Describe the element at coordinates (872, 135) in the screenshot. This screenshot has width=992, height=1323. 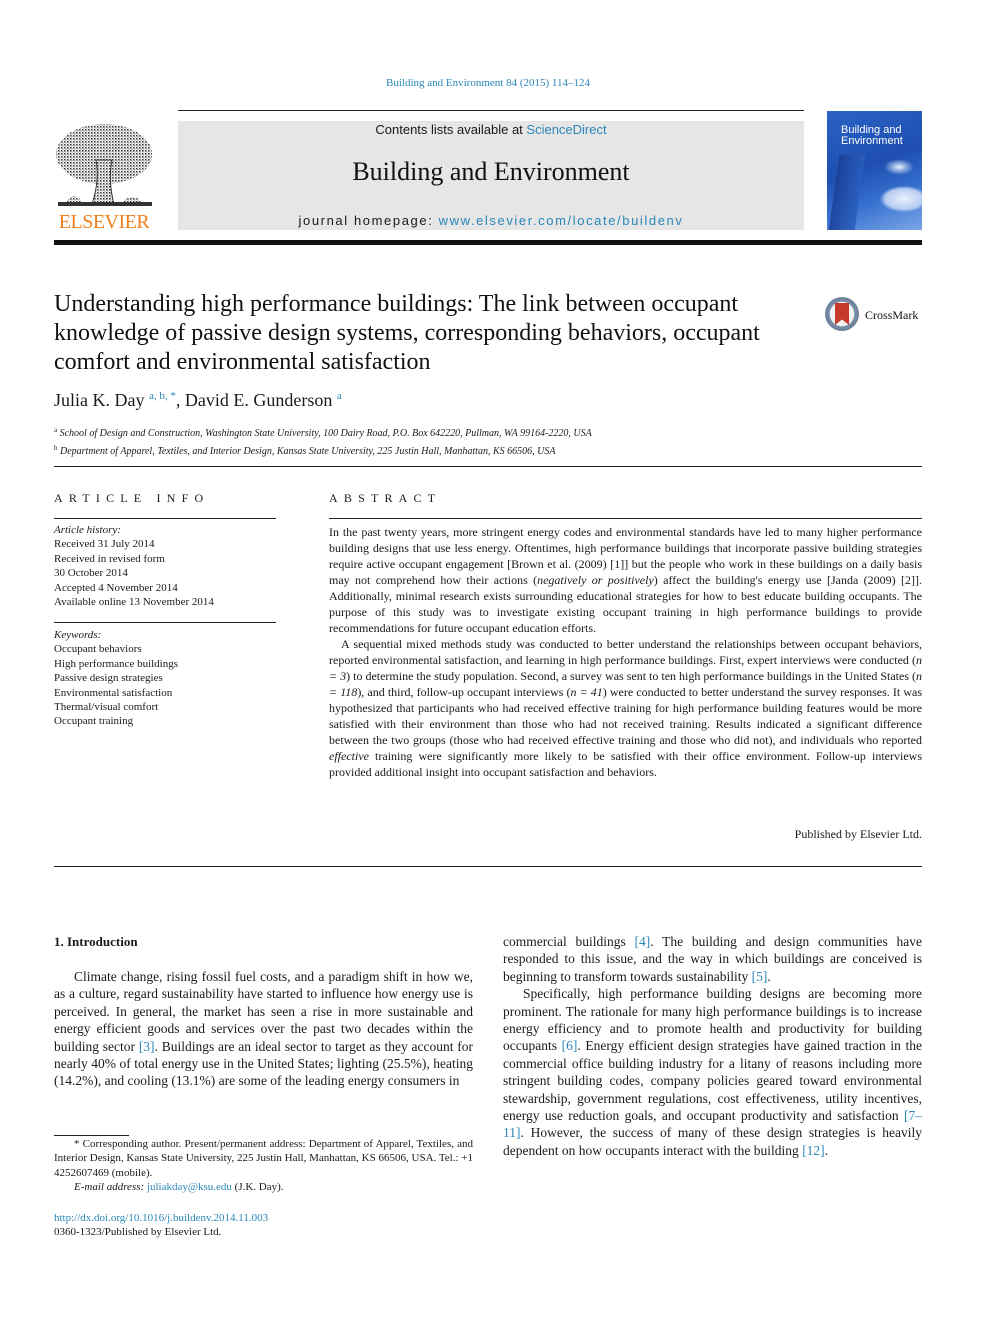
I see `cover-title: Building and Environment` at that location.